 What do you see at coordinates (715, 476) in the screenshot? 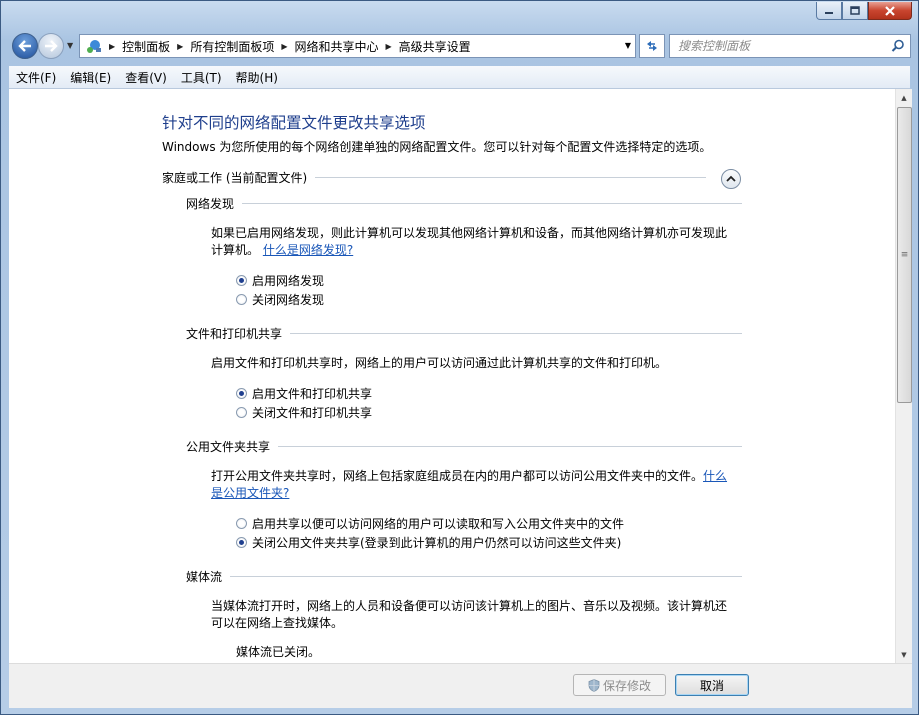
I see `what-is-public-folder-link: 什么` at bounding box center [715, 476].